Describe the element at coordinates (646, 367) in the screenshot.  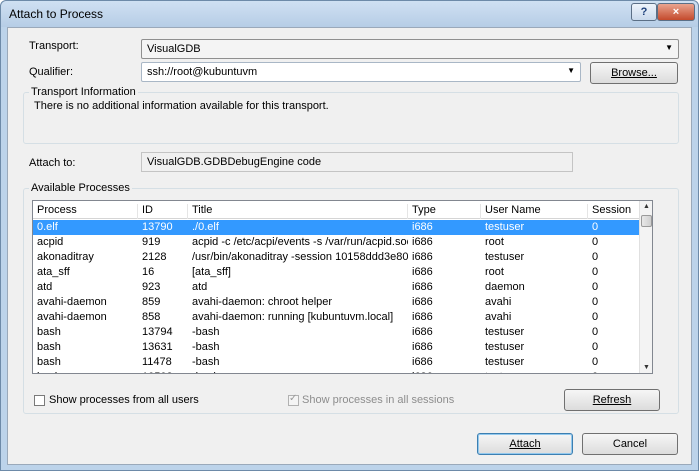
I see `scroll-down-icon: ▼` at that location.